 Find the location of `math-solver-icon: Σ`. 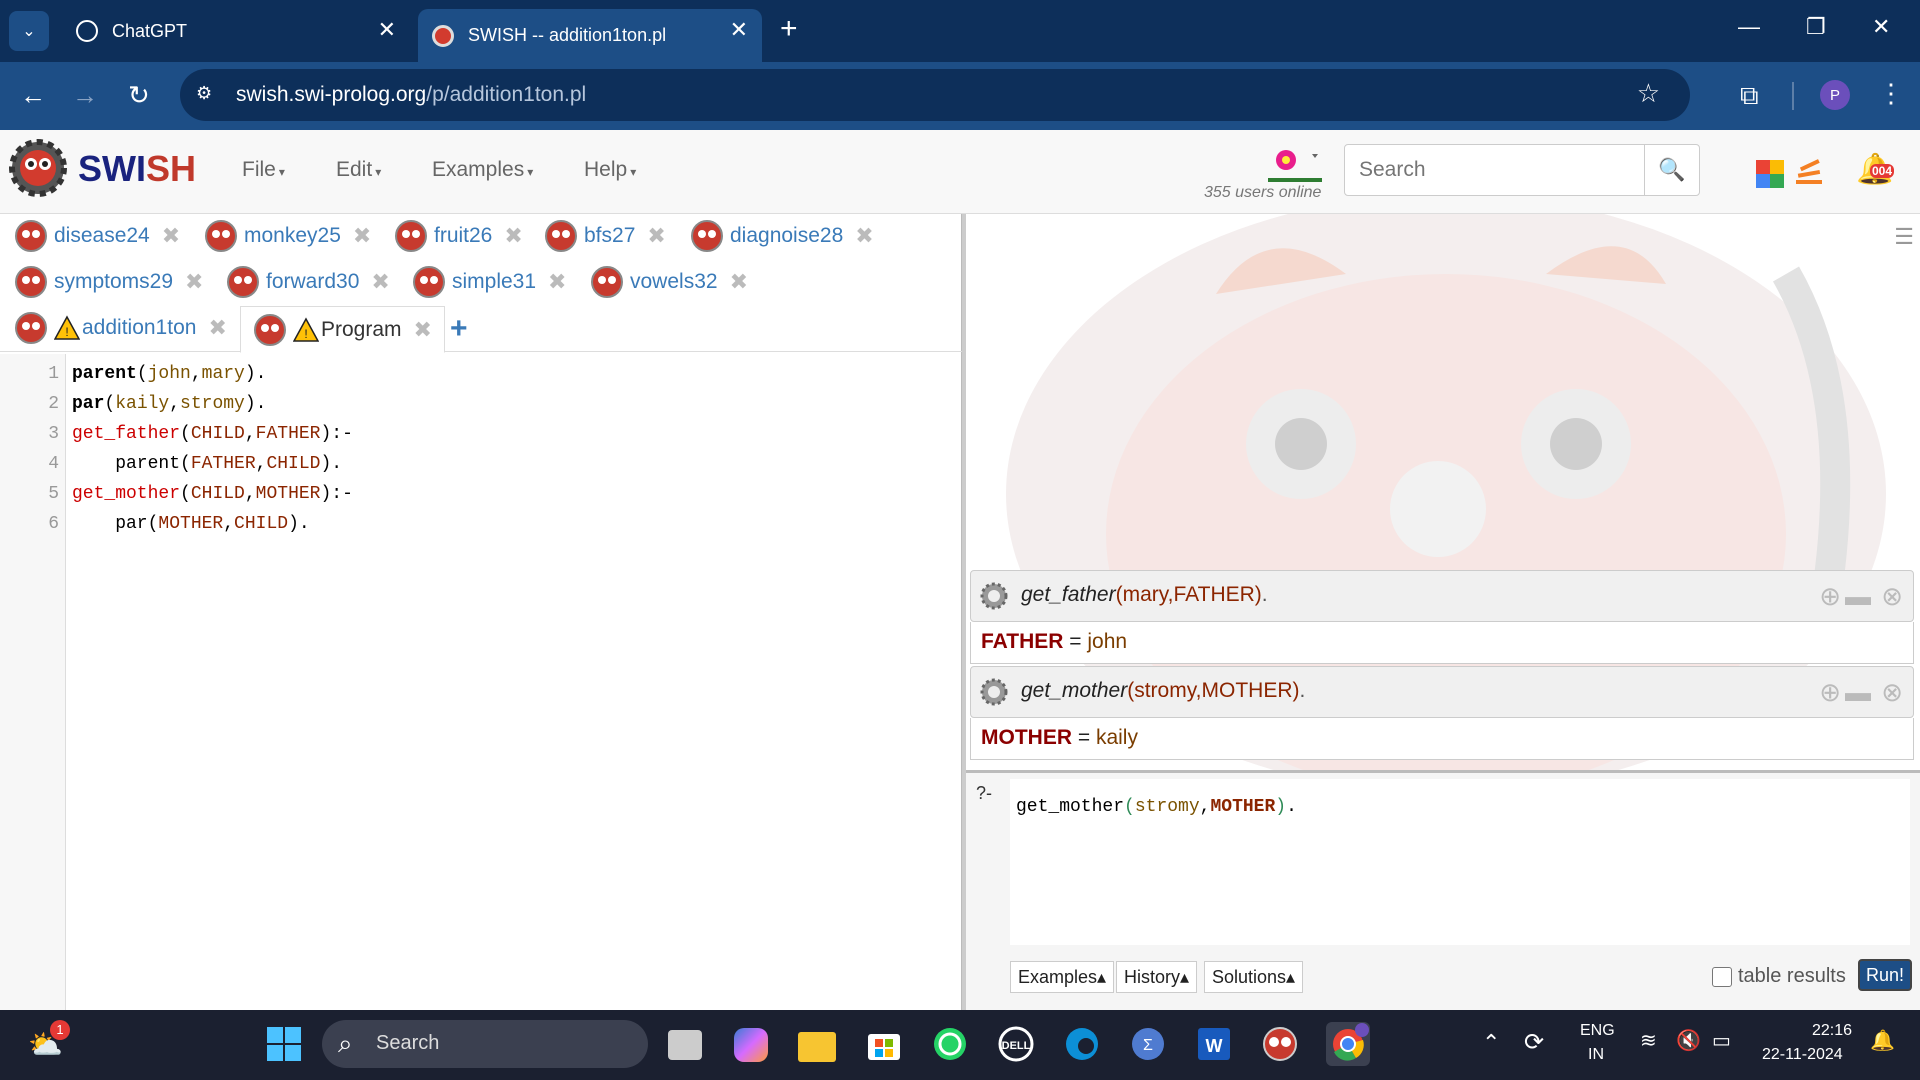

math-solver-icon: Σ is located at coordinates (1148, 1044).